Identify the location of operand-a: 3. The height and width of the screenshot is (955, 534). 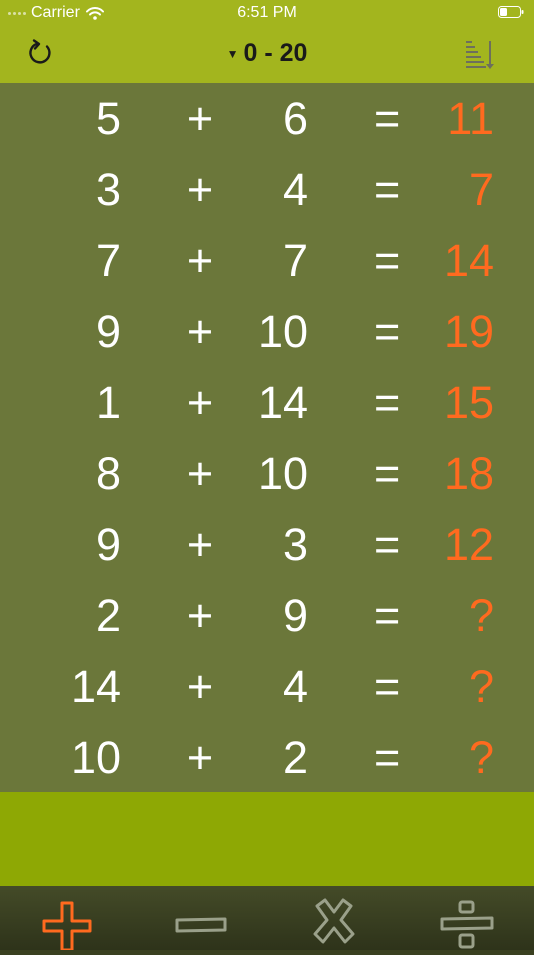
(108, 189).